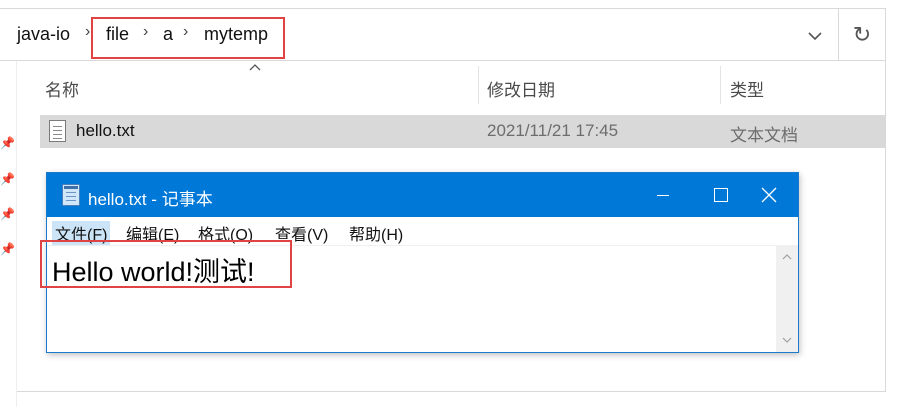 The image size is (901, 408). I want to click on scroll-down-icon, so click(787, 340).